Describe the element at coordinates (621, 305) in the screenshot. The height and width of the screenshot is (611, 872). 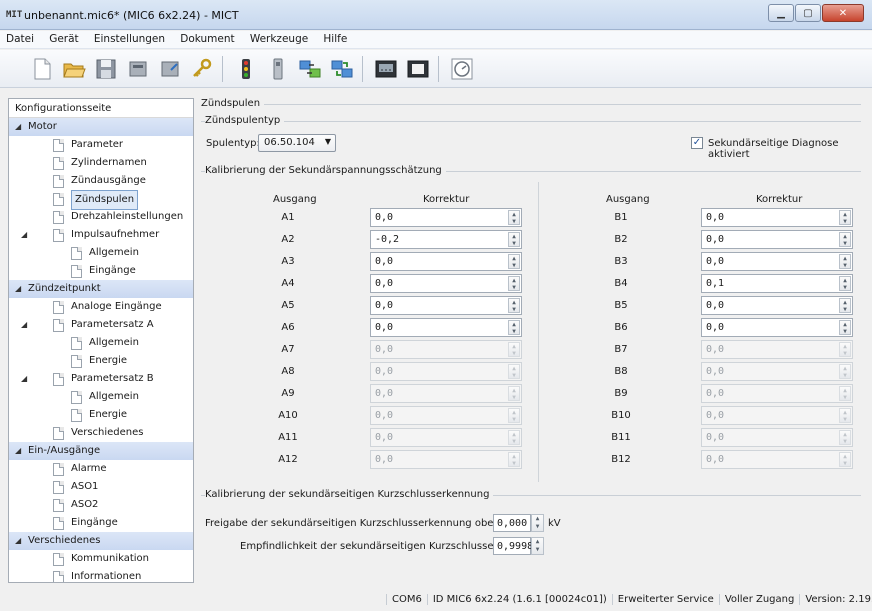
I see `output-label: B5` at that location.